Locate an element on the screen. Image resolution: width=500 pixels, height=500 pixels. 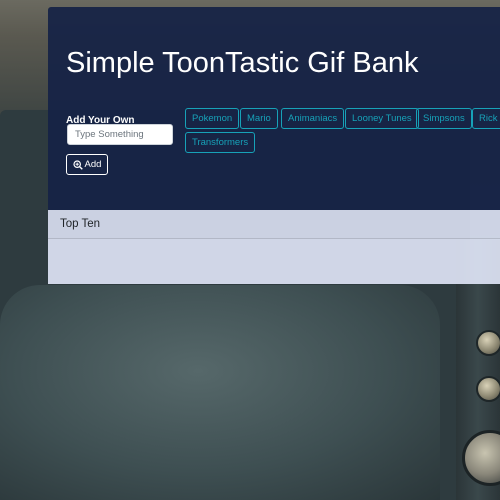
add-topic-input is located at coordinates (120, 134).